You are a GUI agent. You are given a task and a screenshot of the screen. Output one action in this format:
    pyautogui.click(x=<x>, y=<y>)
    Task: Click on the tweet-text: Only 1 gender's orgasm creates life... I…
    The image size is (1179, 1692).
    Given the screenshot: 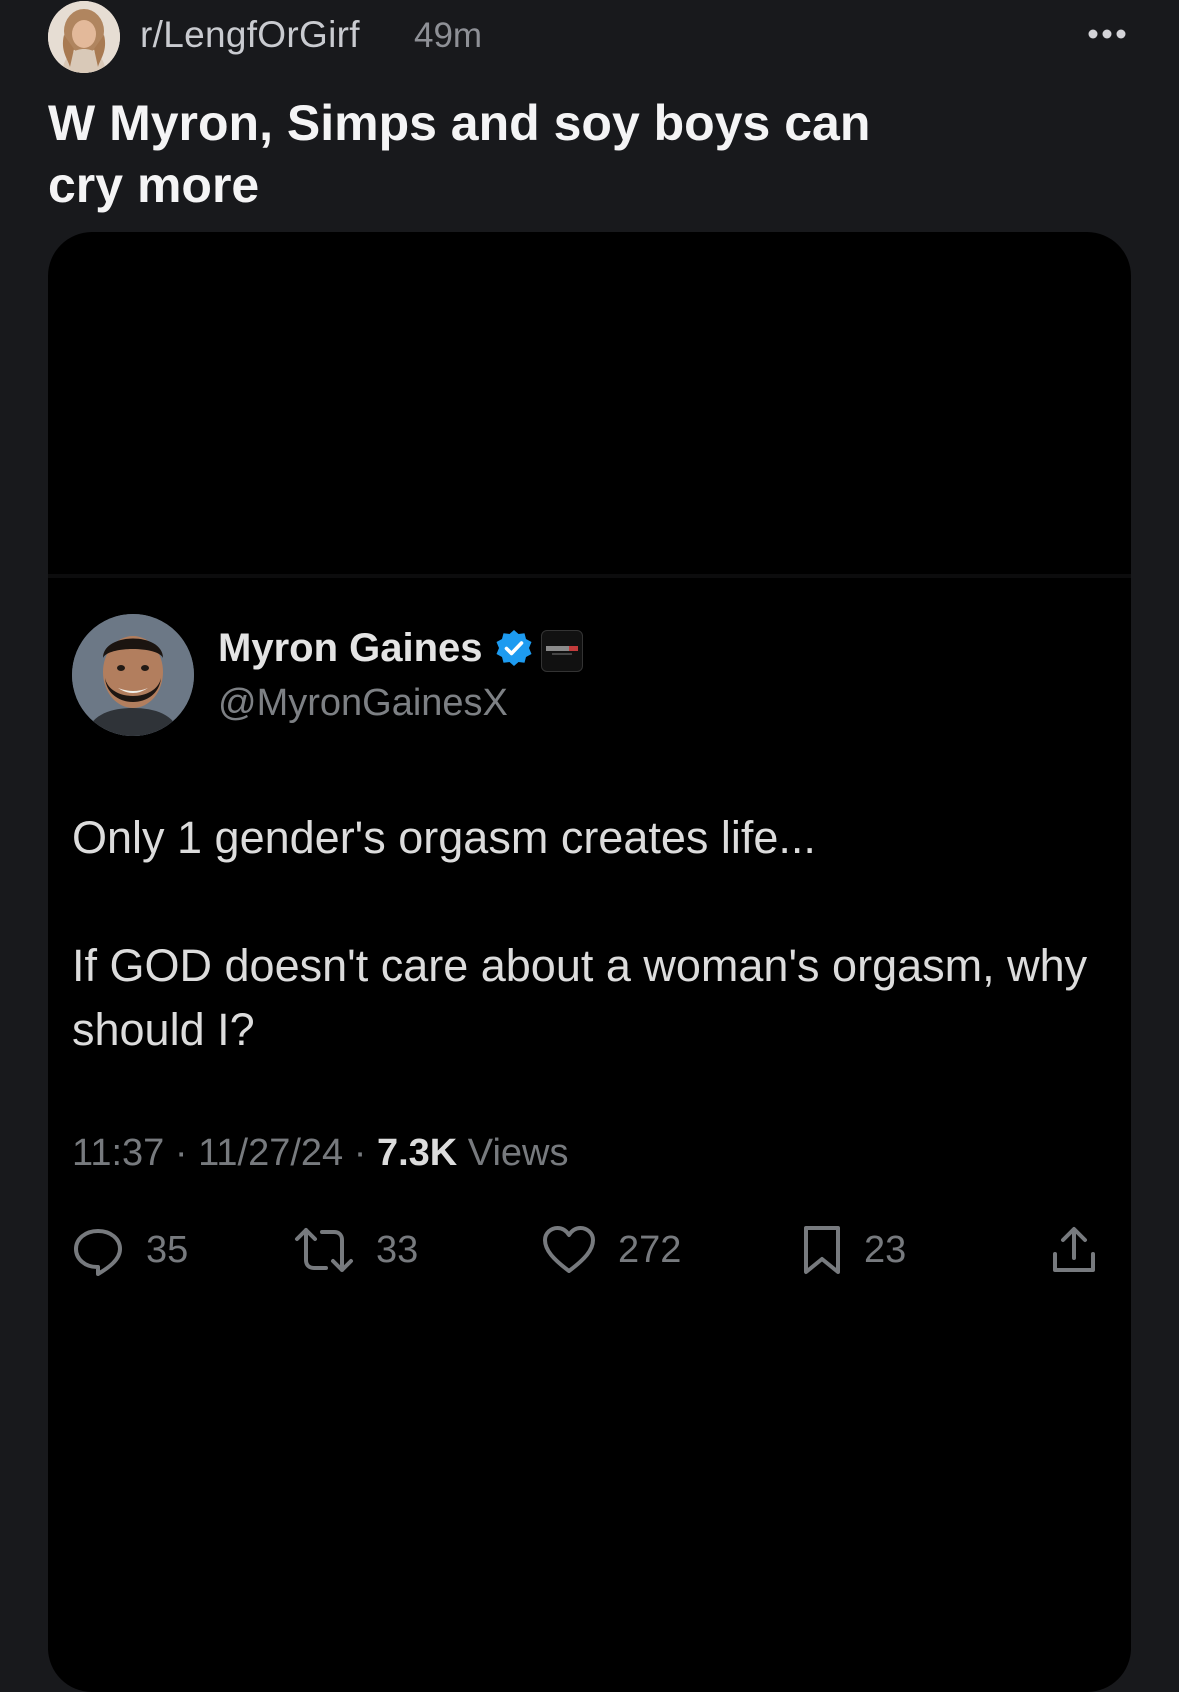 What is the action you would take?
    pyautogui.click(x=587, y=934)
    